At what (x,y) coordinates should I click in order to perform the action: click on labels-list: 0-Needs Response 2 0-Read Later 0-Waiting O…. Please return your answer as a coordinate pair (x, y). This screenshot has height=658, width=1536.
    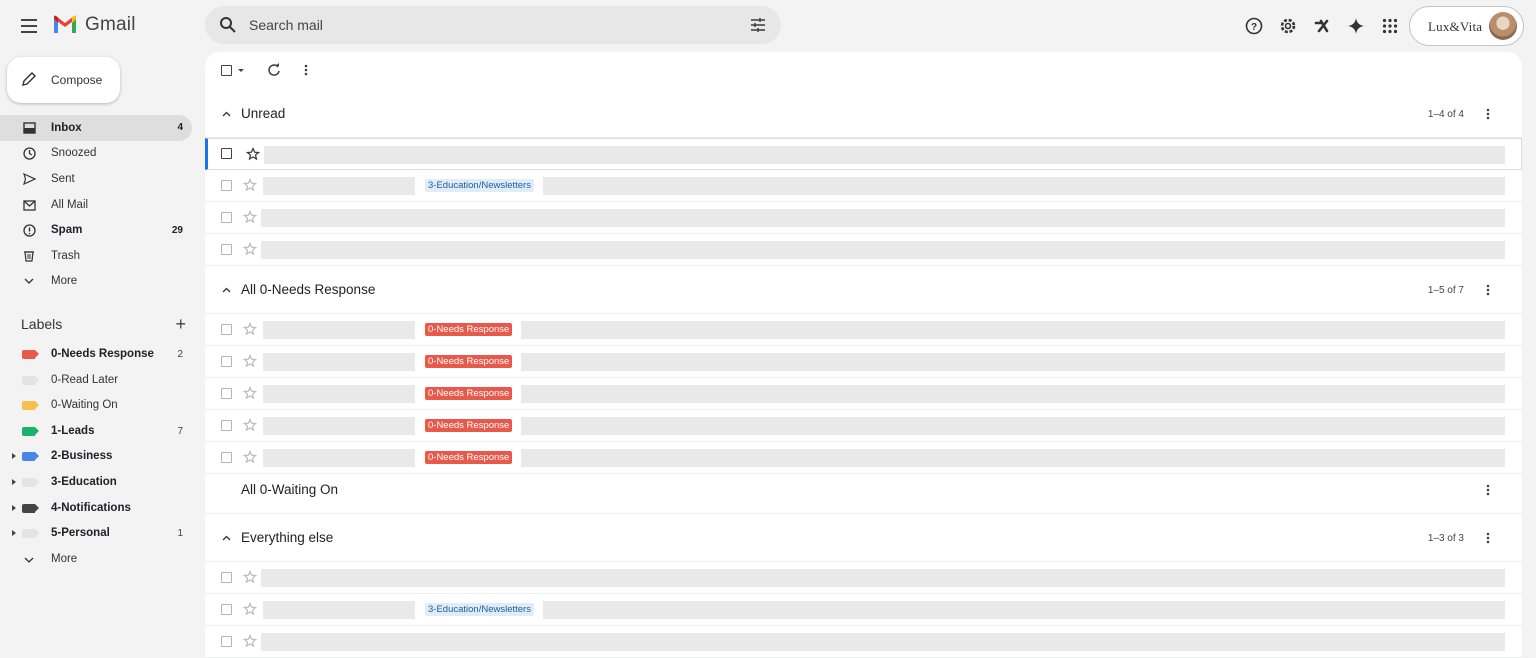
    Looking at the image, I should click on (96, 457).